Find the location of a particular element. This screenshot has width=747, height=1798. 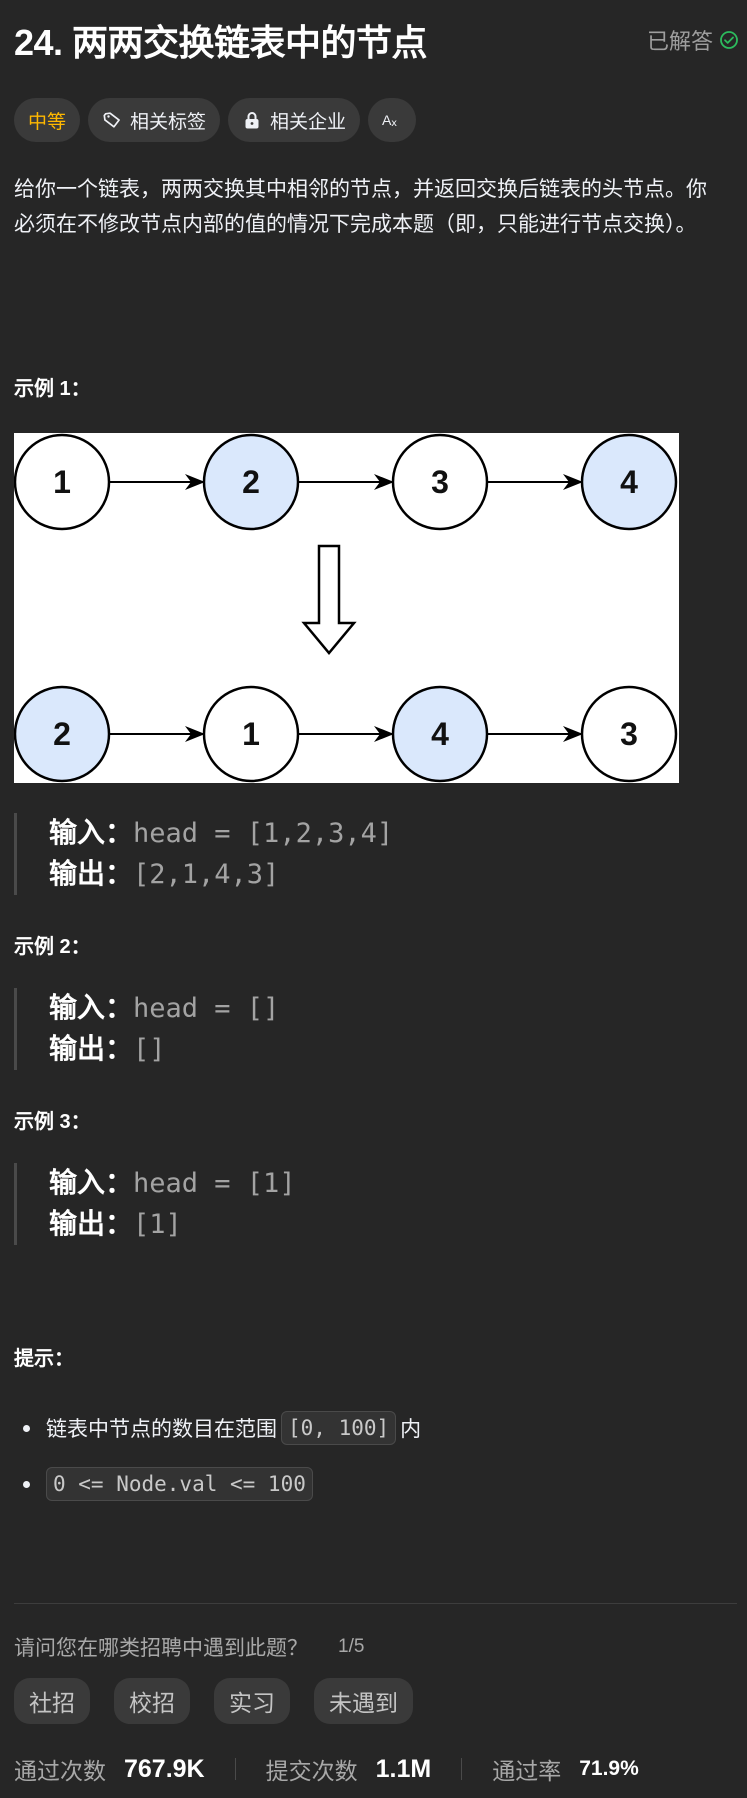

hints-label: 提示： is located at coordinates (44, 1359).